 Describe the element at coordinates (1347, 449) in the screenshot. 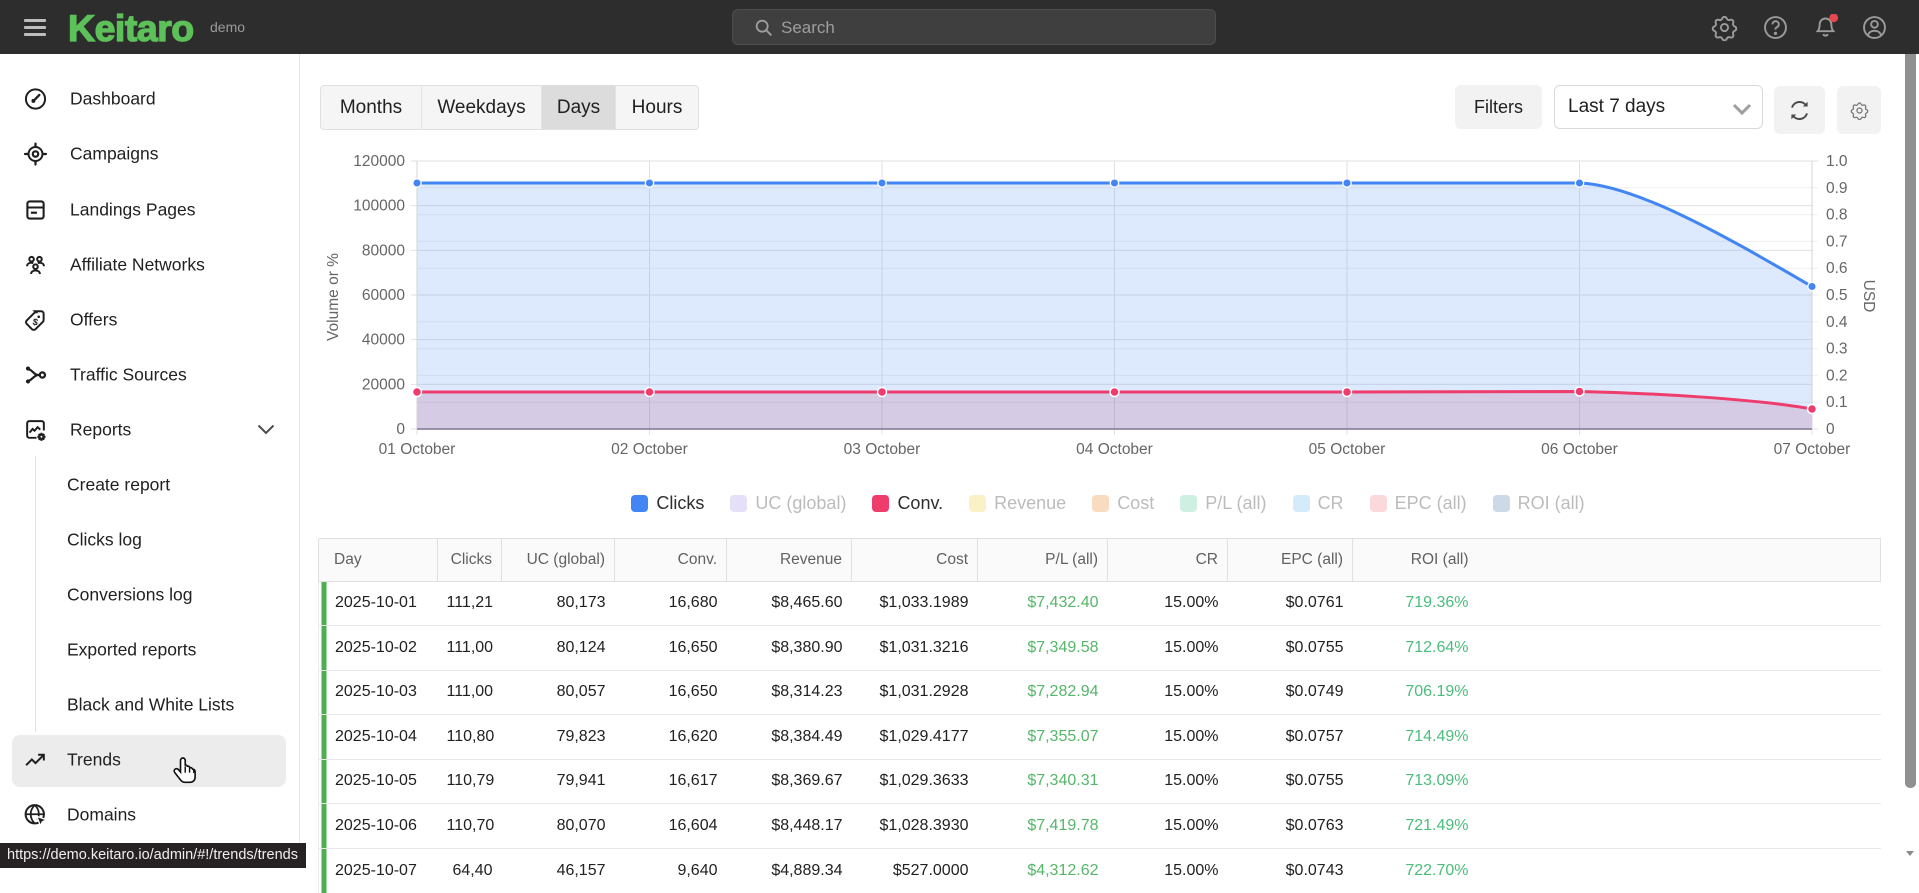

I see `svg-text: 05 October` at that location.